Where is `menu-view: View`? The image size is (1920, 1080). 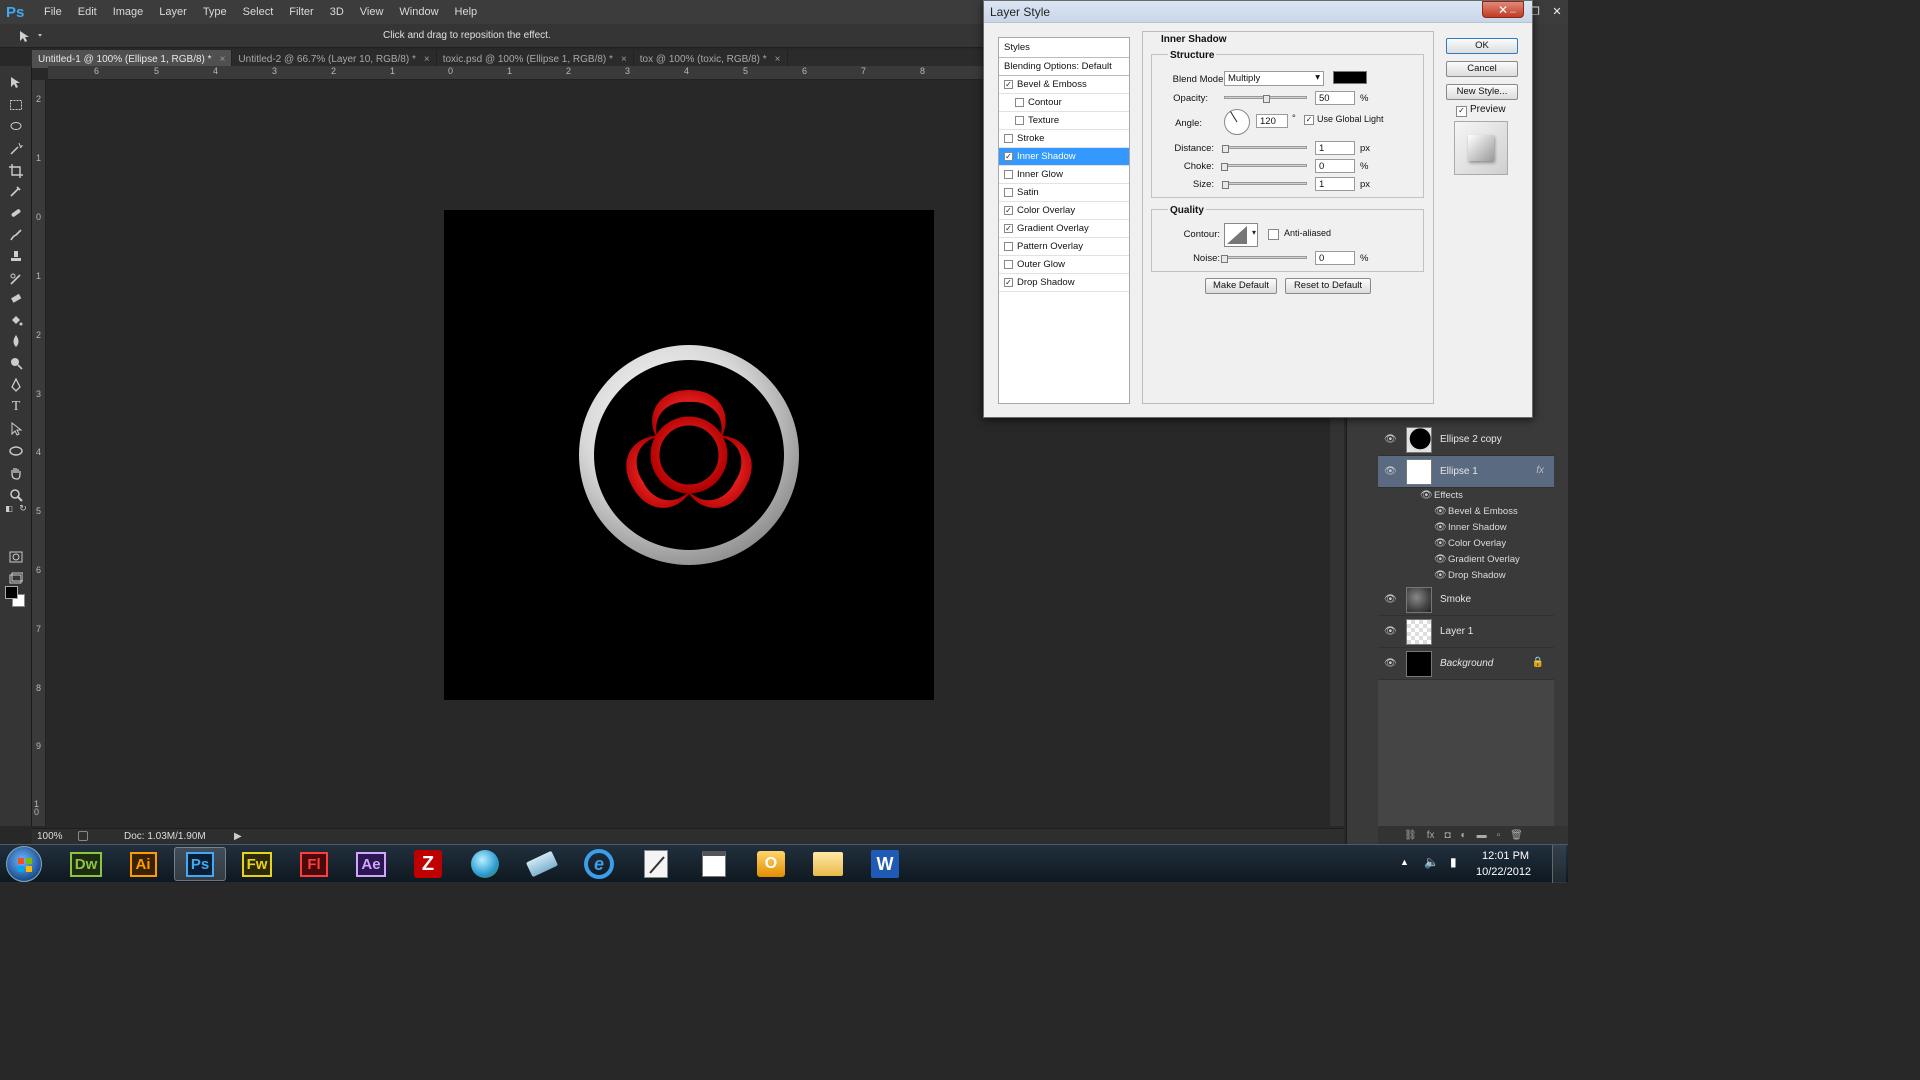
menu-view: View is located at coordinates (372, 12).